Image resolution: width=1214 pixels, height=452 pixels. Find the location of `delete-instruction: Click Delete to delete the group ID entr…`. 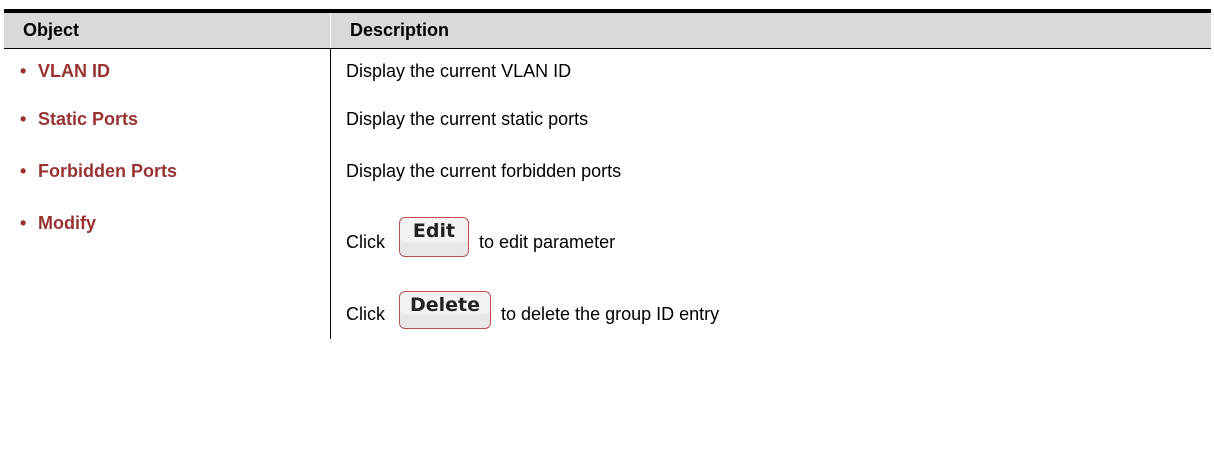

delete-instruction: Click Delete to delete the group ID entr… is located at coordinates (778, 305).